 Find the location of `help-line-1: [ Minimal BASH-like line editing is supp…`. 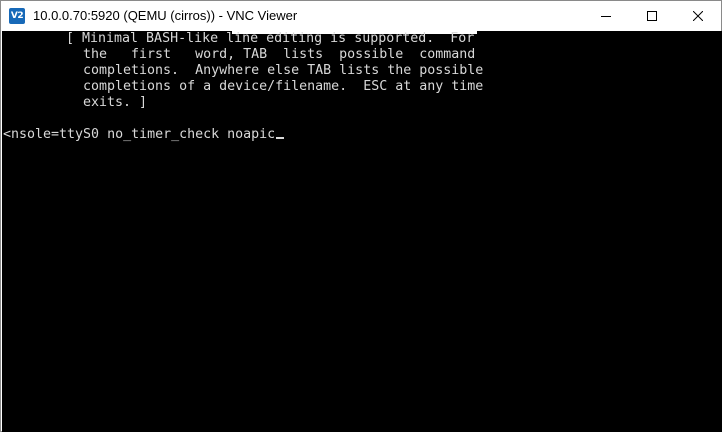

help-line-1: [ Minimal BASH-like line editing is supp… is located at coordinates (270, 38).